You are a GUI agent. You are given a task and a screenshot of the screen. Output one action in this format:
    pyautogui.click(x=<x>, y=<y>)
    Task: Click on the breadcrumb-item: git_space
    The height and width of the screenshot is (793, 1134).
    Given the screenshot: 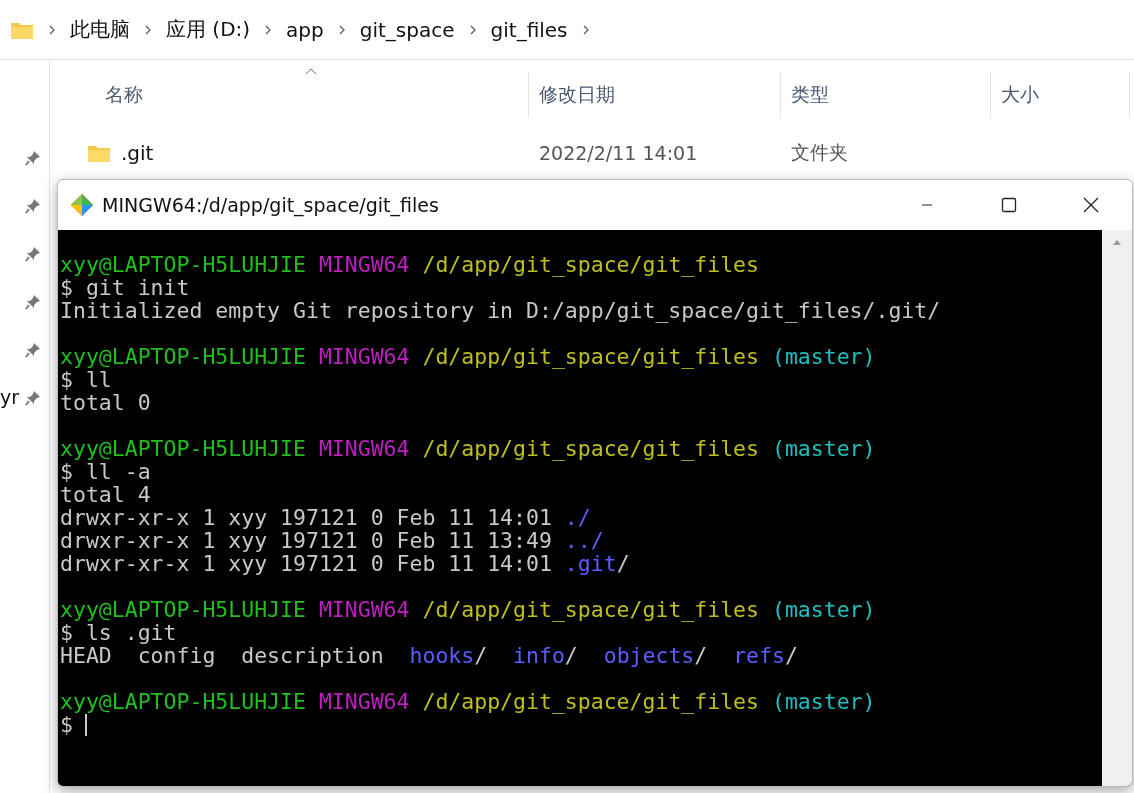 What is the action you would take?
    pyautogui.click(x=407, y=29)
    